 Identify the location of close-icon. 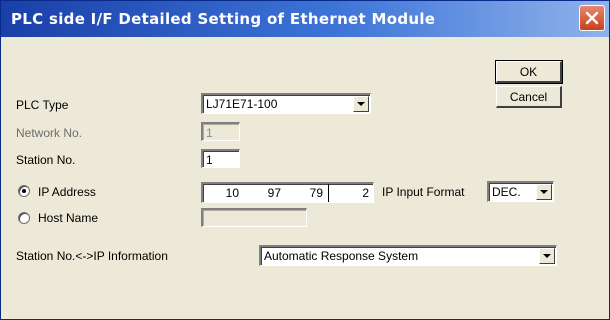
(592, 18).